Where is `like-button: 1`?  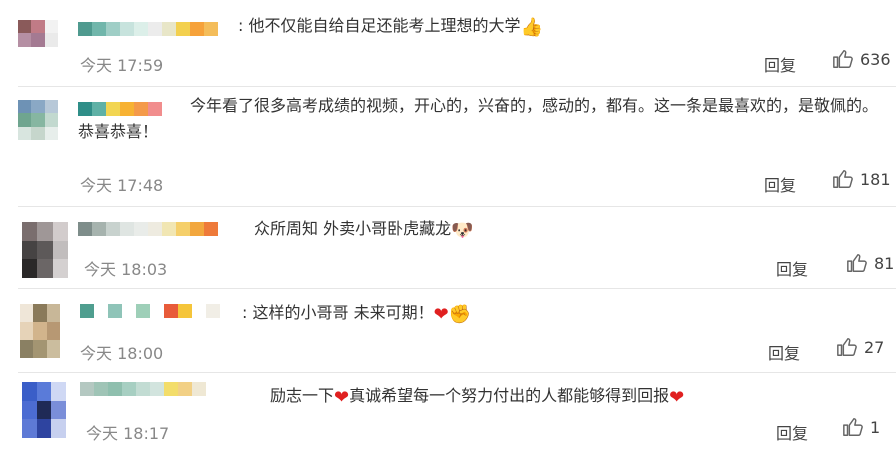
like-button: 1 is located at coordinates (861, 427).